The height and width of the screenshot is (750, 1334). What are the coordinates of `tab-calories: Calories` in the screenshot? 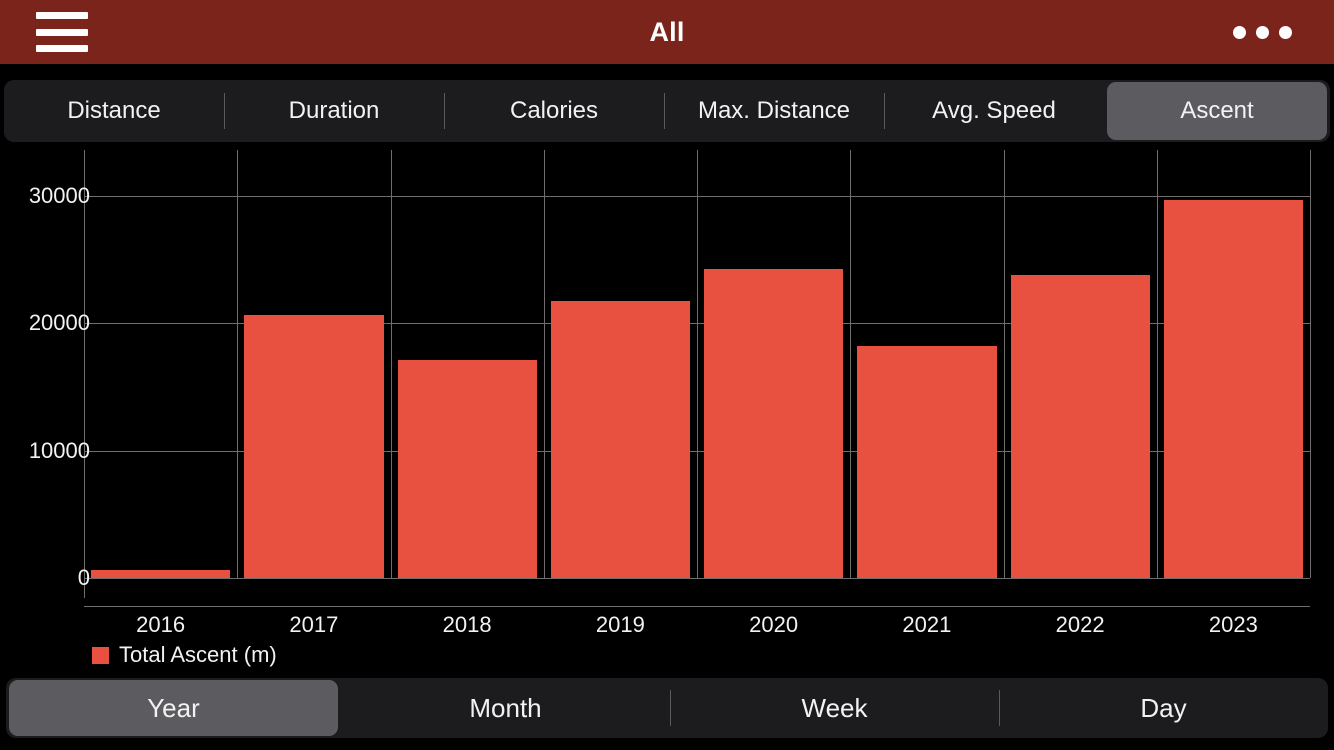 It's located at (554, 111).